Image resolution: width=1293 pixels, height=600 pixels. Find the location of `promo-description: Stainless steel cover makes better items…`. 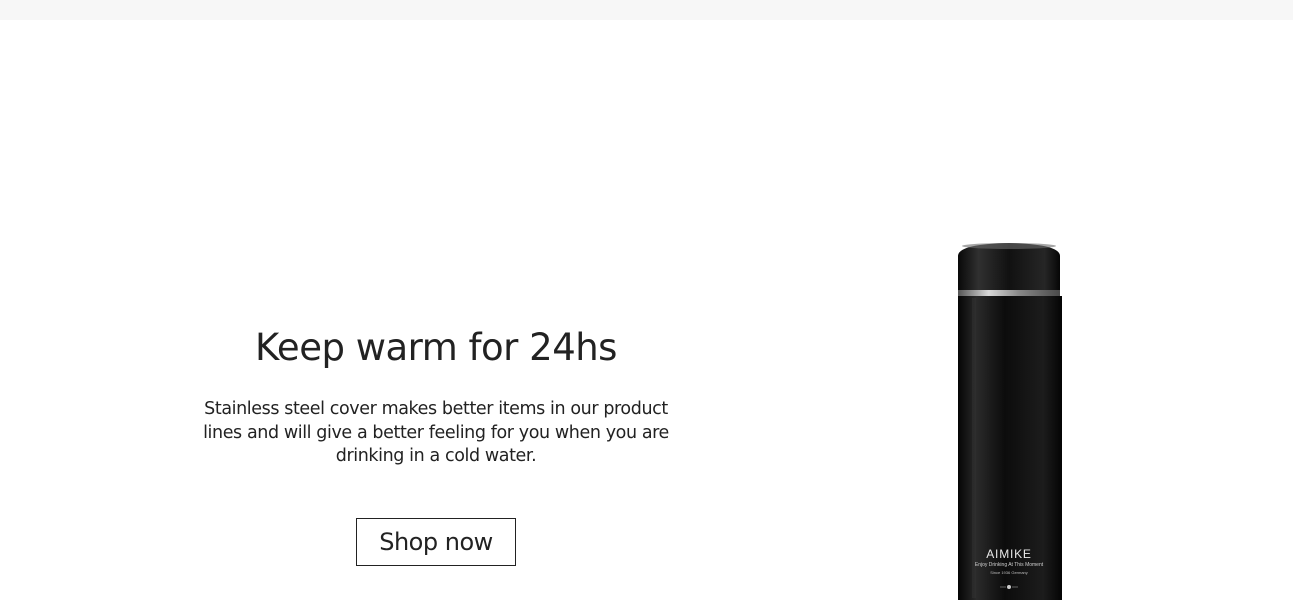

promo-description: Stainless steel cover makes better items… is located at coordinates (436, 432).